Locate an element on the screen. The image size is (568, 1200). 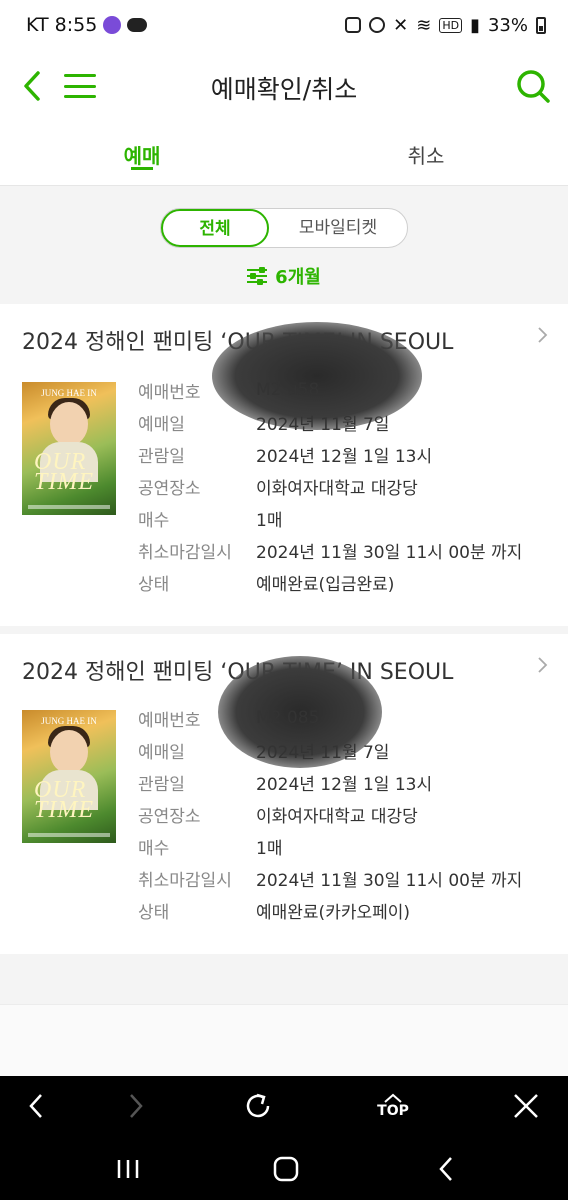
period-label: 6개월 is located at coordinates (298, 277).